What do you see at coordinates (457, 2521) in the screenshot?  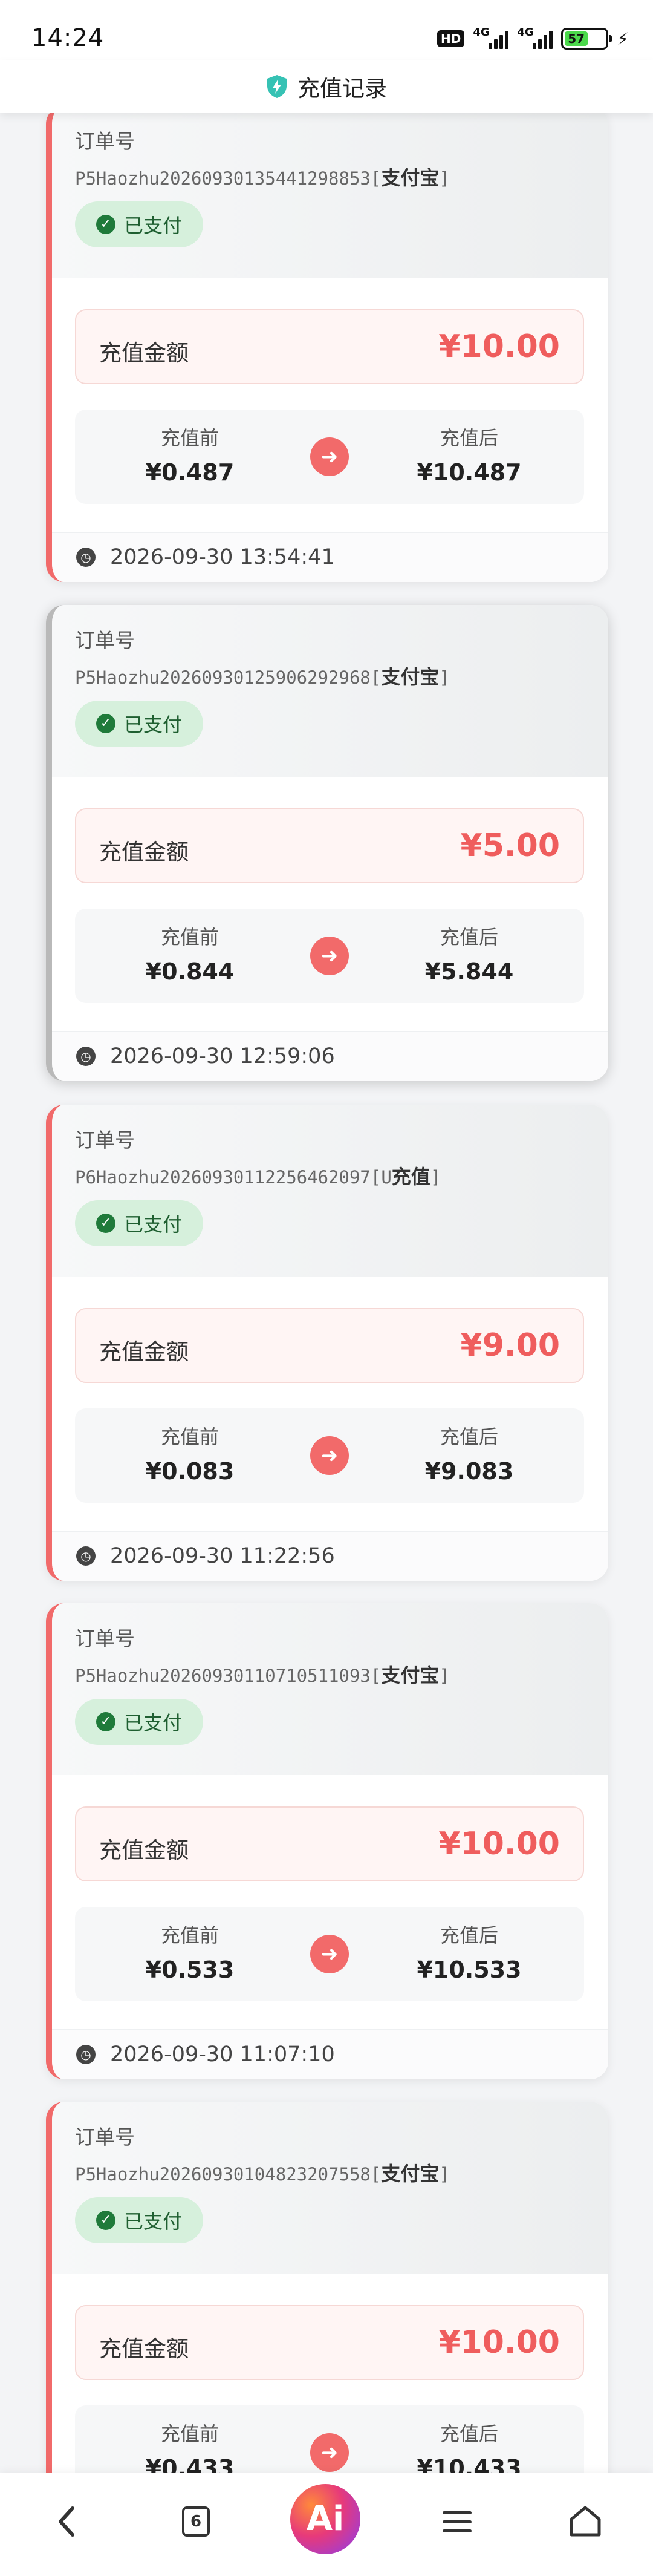 I see `menu-button` at bounding box center [457, 2521].